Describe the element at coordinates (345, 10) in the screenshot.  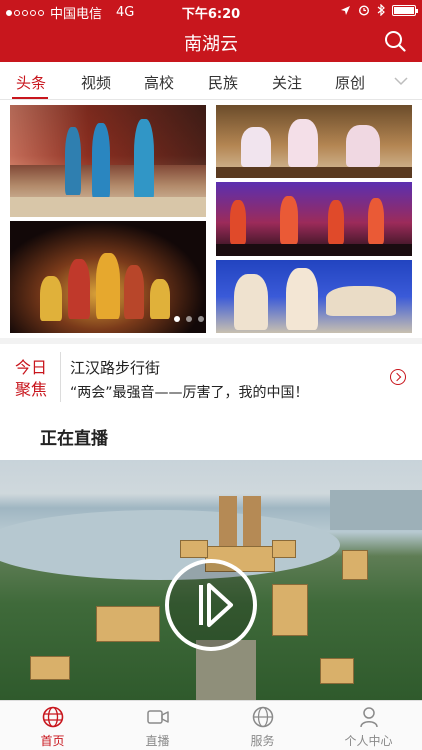
I see `location-arrow-icon` at that location.